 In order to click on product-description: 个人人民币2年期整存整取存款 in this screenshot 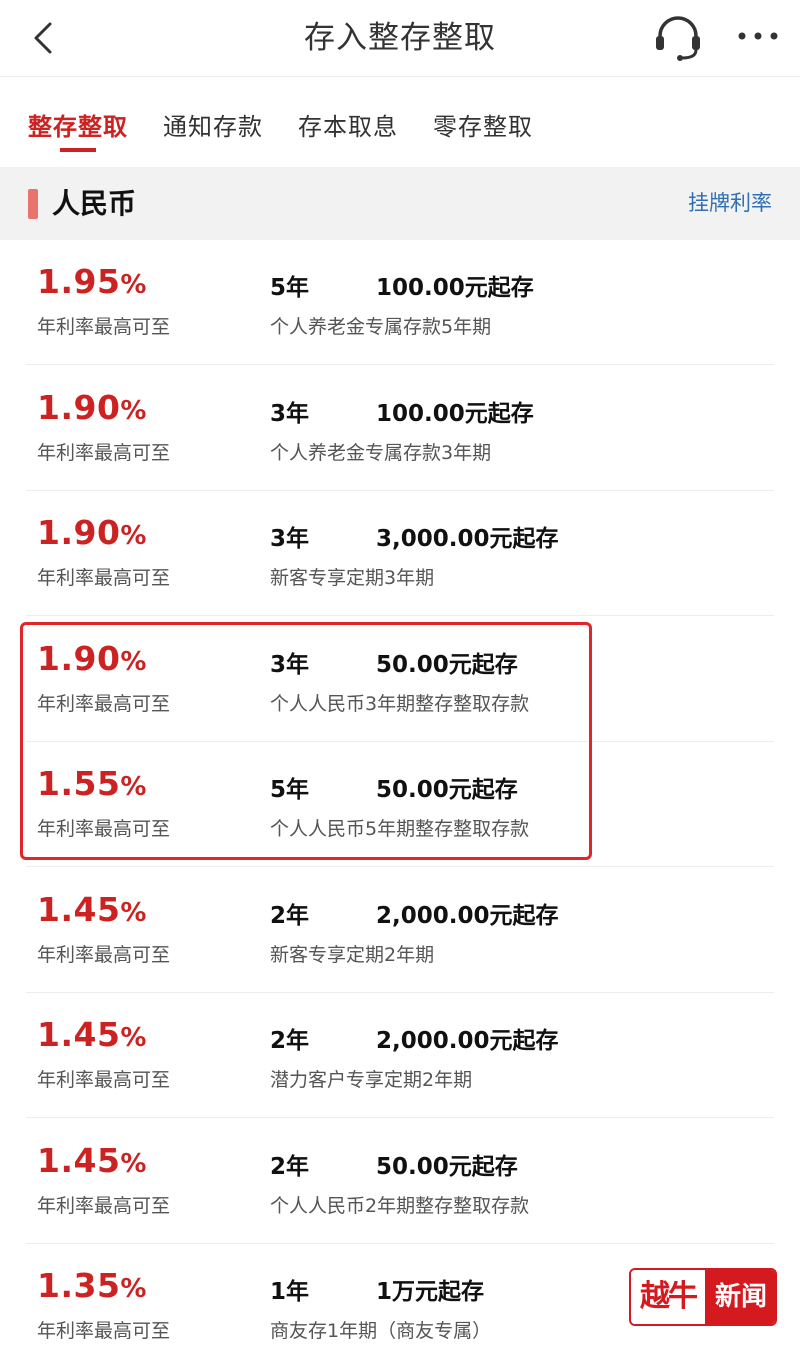, I will do `click(400, 1206)`.